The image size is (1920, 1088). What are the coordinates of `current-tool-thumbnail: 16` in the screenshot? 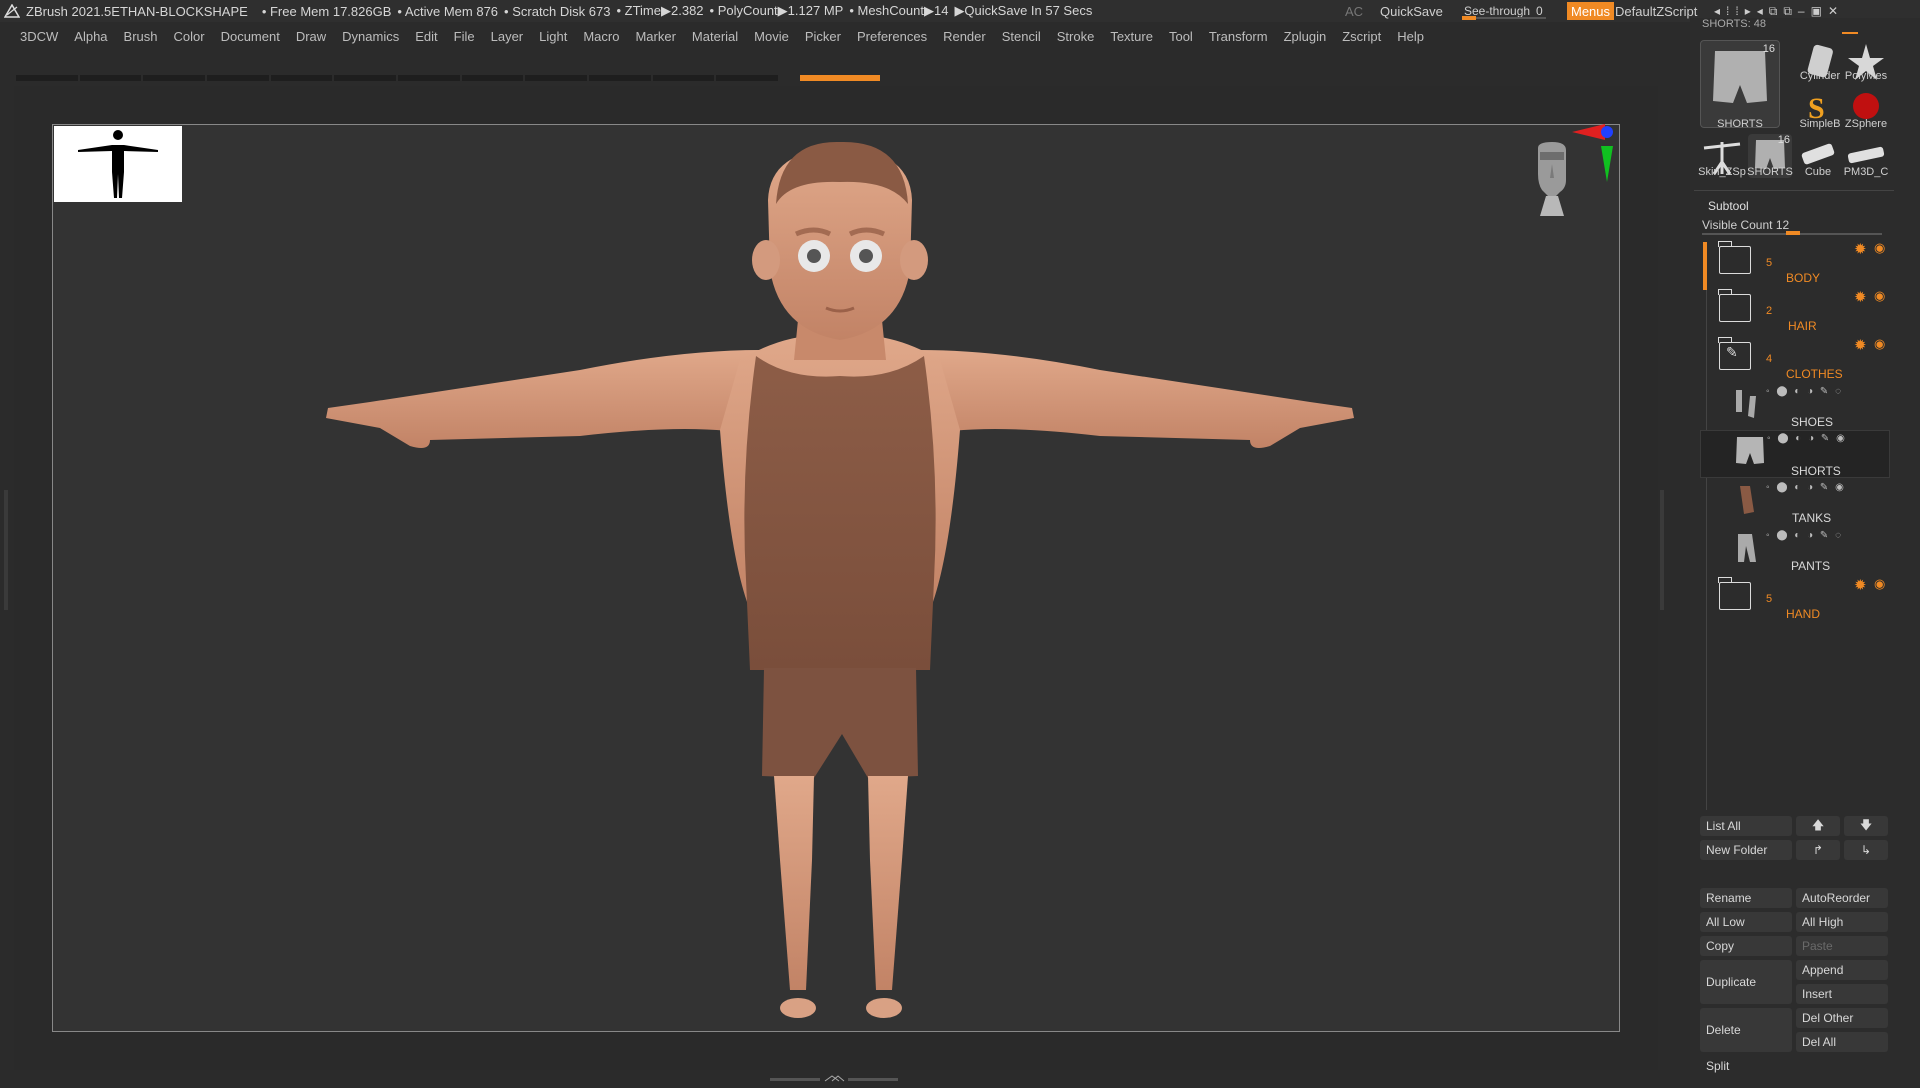 It's located at (1740, 84).